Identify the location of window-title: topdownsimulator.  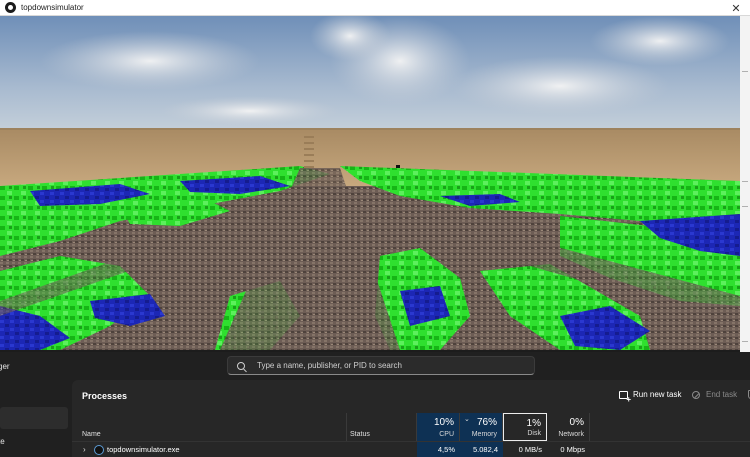
(52, 7).